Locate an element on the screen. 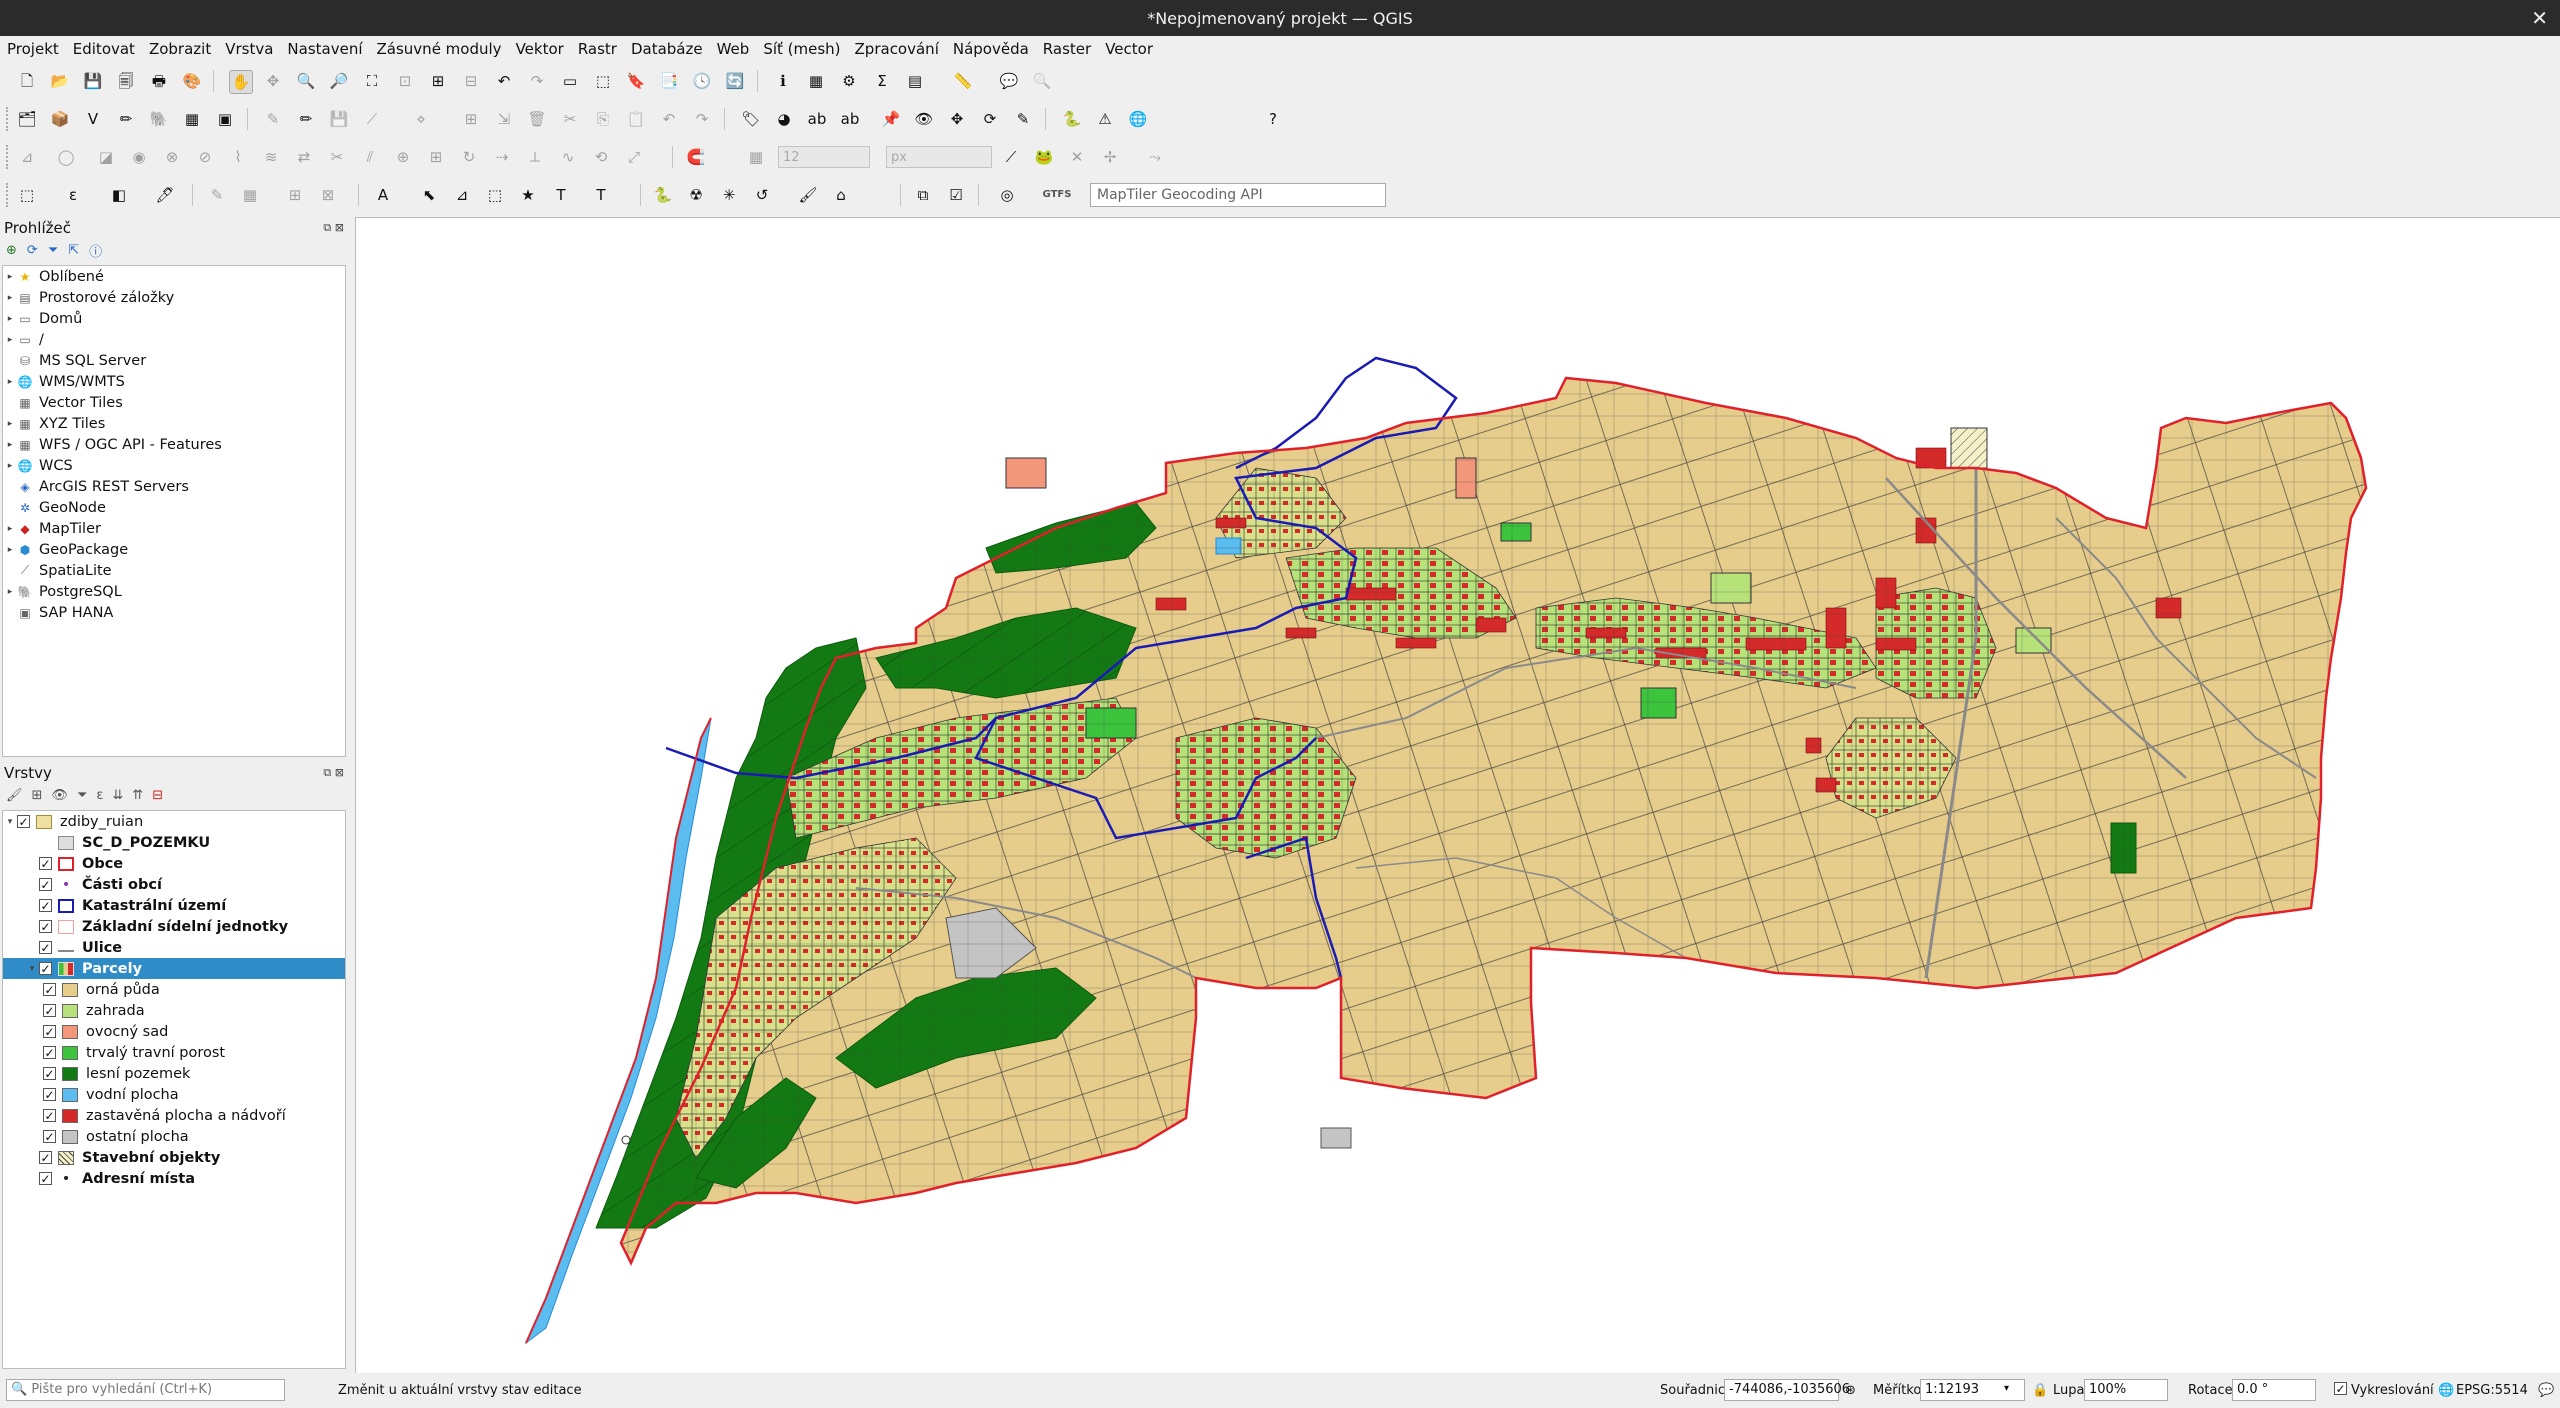 The width and height of the screenshot is (2560, 1408). rotate-symbols-icon: ↻ is located at coordinates (469, 157).